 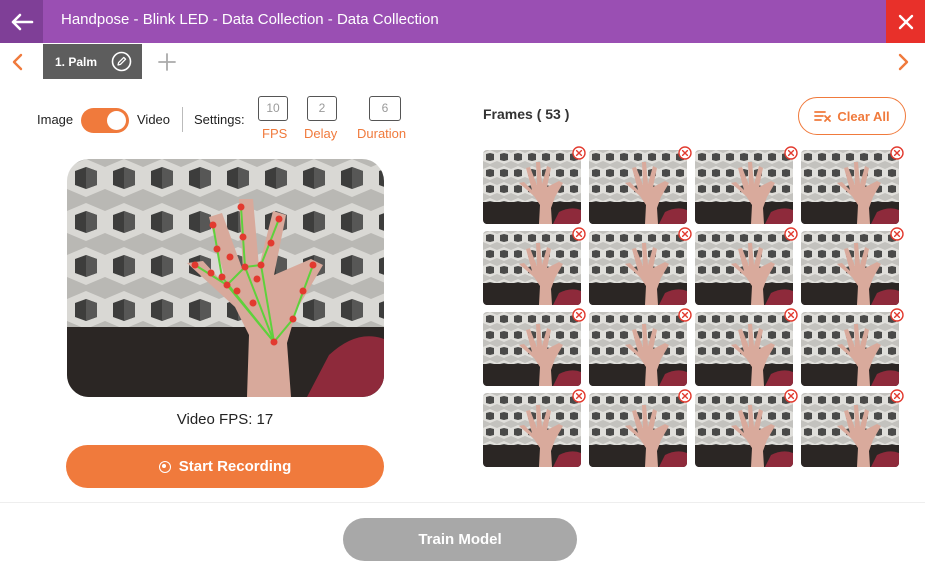 I want to click on close-icon, so click(x=905, y=21).